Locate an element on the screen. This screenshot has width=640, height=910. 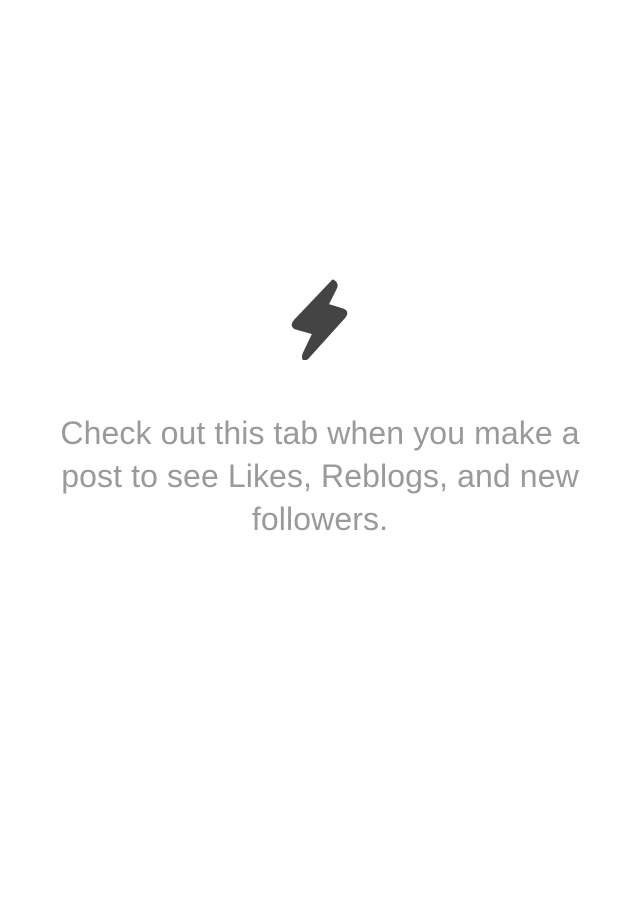
lightning-bolt-icon is located at coordinates (319, 319).